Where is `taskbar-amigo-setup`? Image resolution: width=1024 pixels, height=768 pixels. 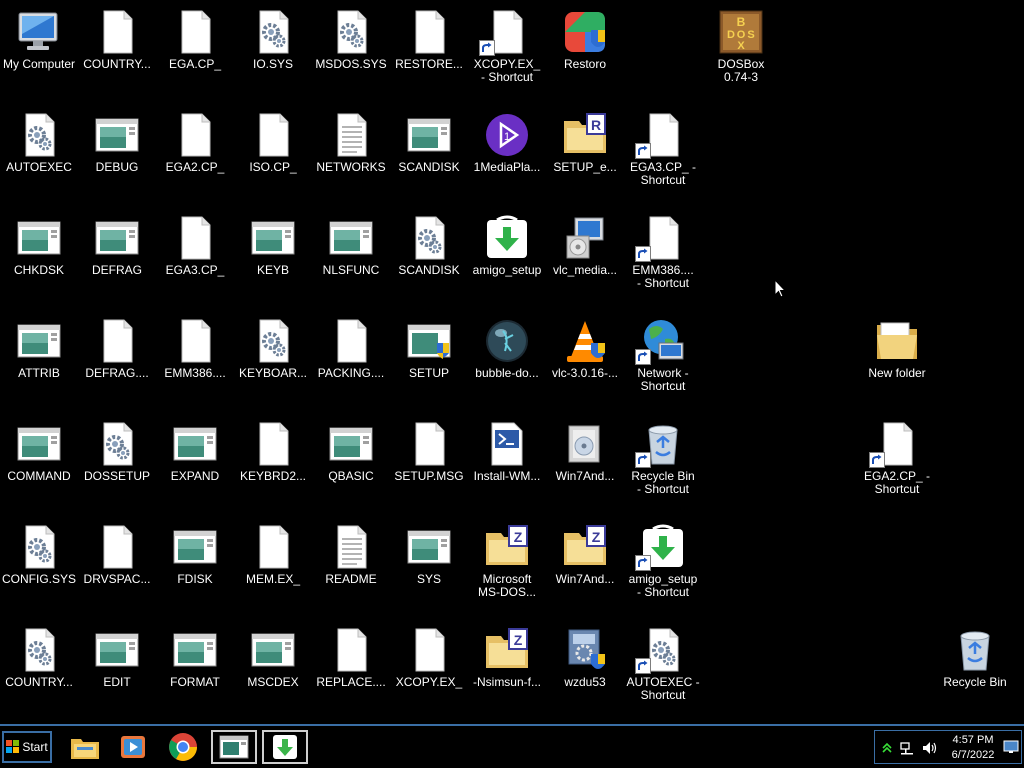 taskbar-amigo-setup is located at coordinates (285, 747).